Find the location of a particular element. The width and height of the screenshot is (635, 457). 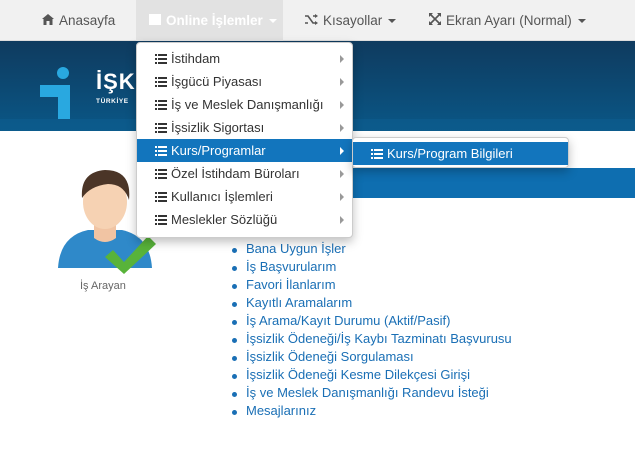

menu-item-label: Özel İstihdam Büroları is located at coordinates (235, 173).